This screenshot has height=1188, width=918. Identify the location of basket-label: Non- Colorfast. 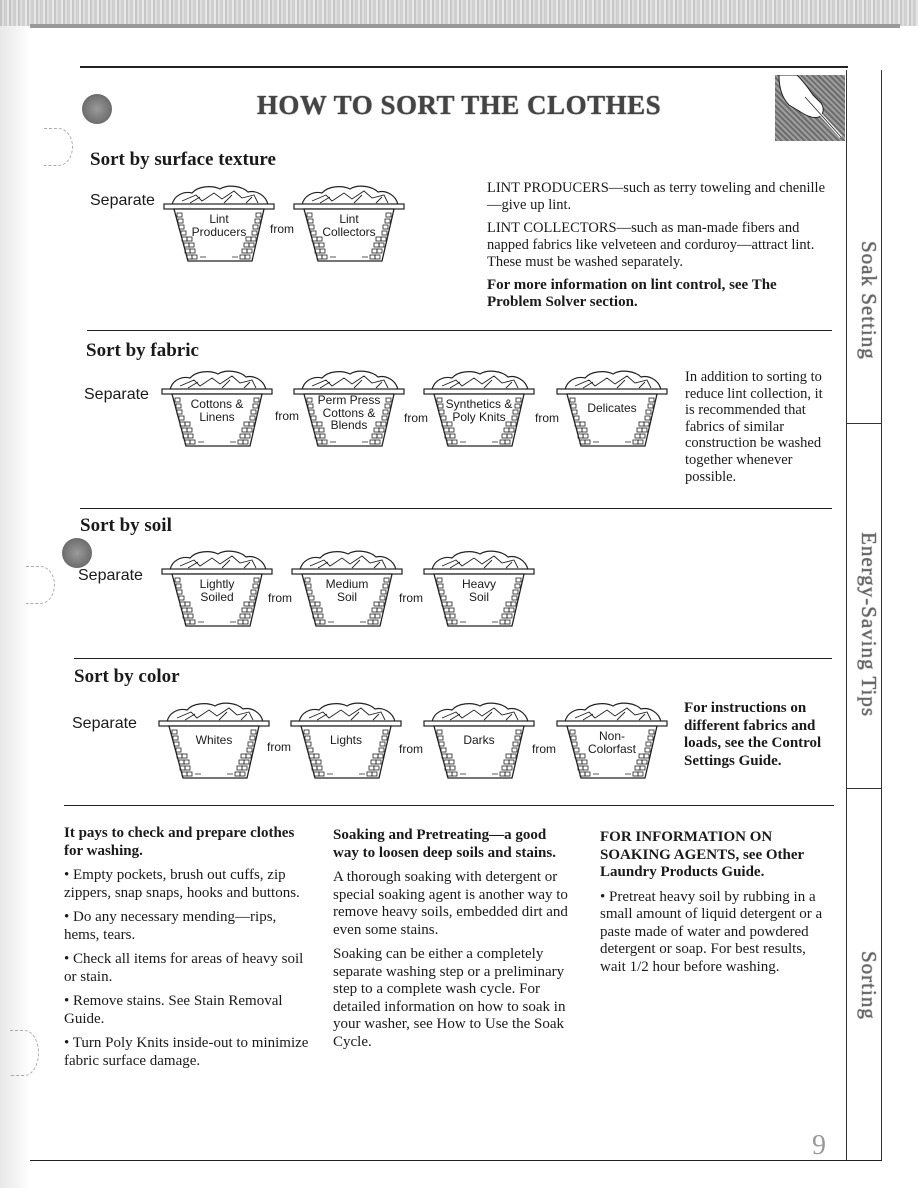
(612, 742).